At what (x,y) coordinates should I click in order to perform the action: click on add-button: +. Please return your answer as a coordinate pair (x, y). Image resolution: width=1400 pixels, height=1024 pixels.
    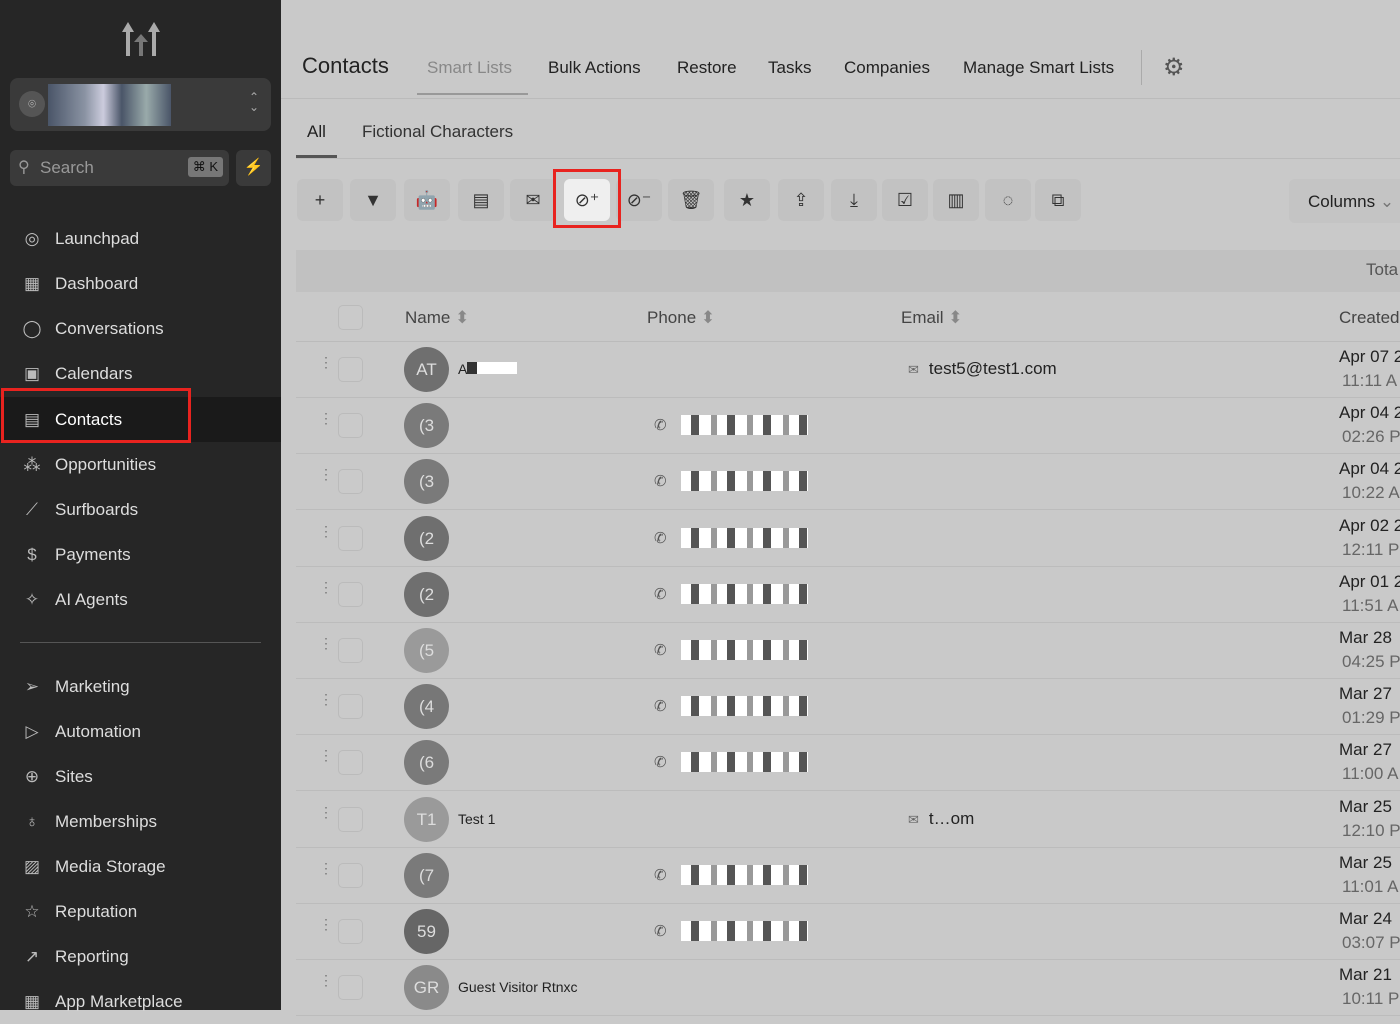
    Looking at the image, I should click on (320, 200).